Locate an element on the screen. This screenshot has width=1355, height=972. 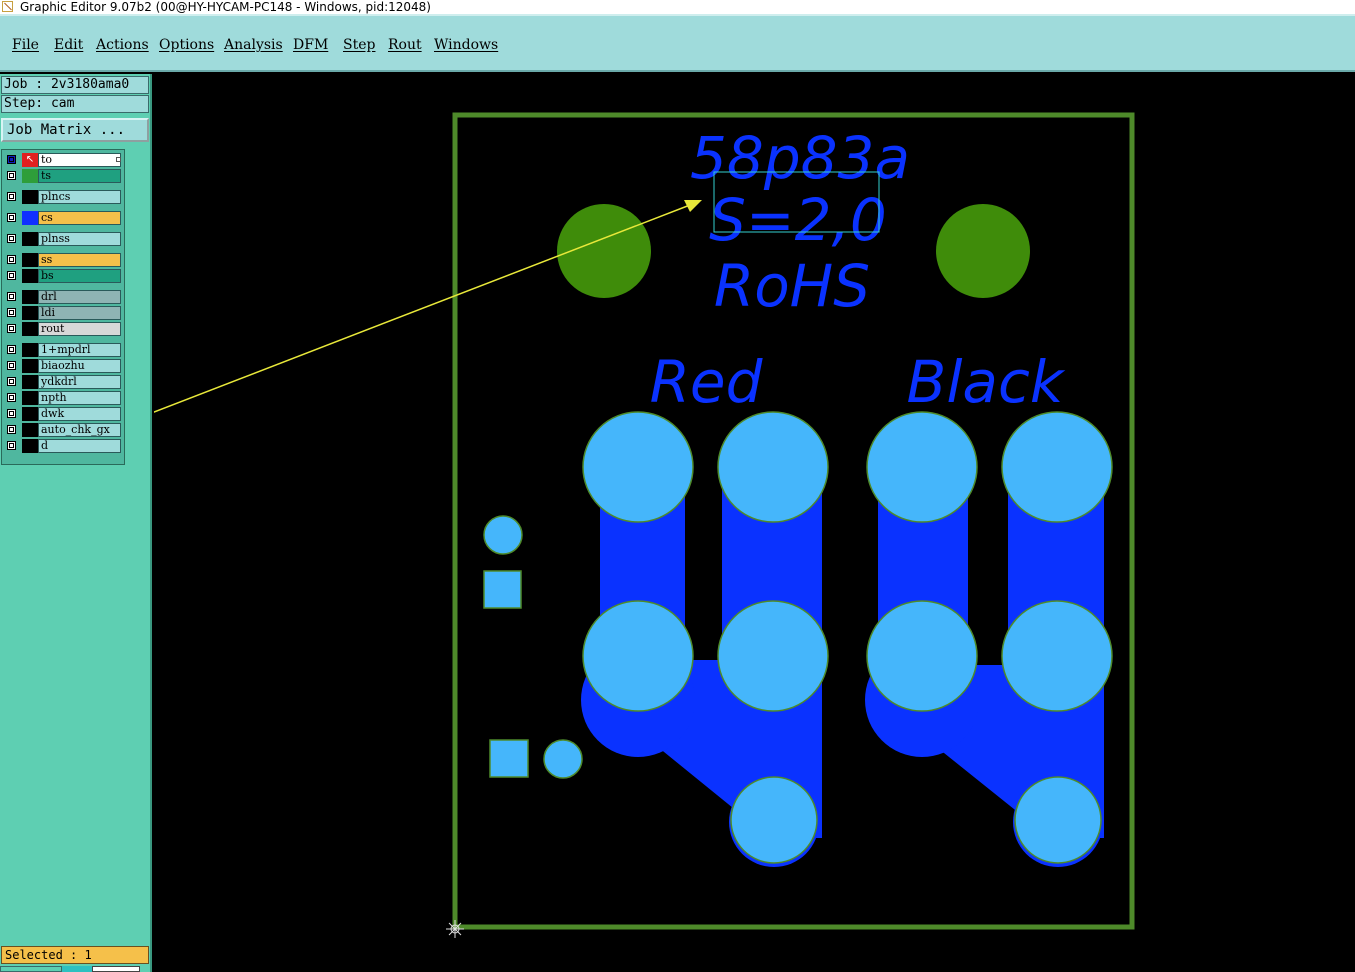
selection-status: Selected : 1 is located at coordinates (75, 955).